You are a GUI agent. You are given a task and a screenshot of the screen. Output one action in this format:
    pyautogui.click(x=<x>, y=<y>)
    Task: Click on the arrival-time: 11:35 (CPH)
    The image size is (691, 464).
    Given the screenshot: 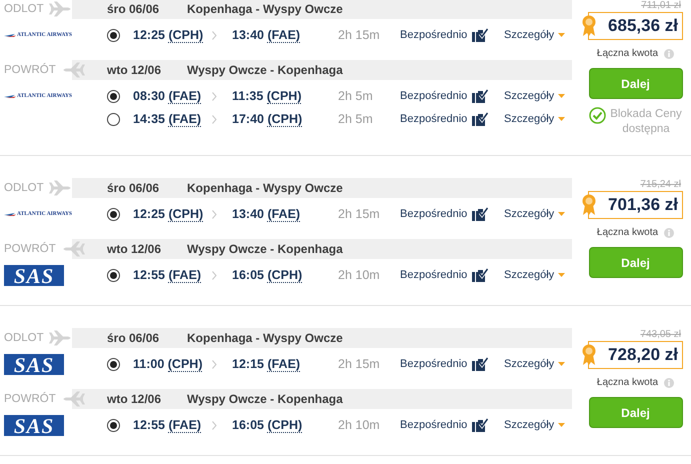 What is the action you would take?
    pyautogui.click(x=267, y=96)
    